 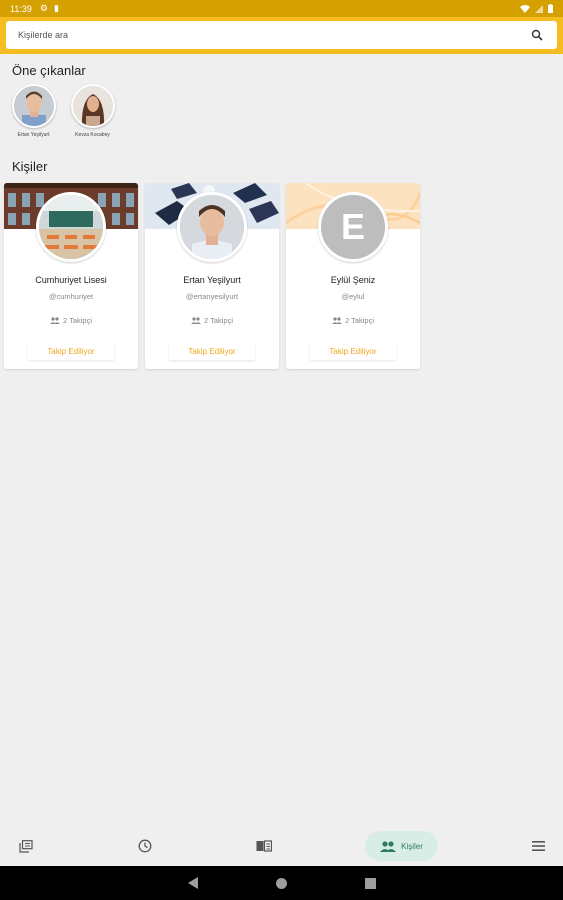 I want to click on featured-title: Öne çıkanlar, so click(x=49, y=70).